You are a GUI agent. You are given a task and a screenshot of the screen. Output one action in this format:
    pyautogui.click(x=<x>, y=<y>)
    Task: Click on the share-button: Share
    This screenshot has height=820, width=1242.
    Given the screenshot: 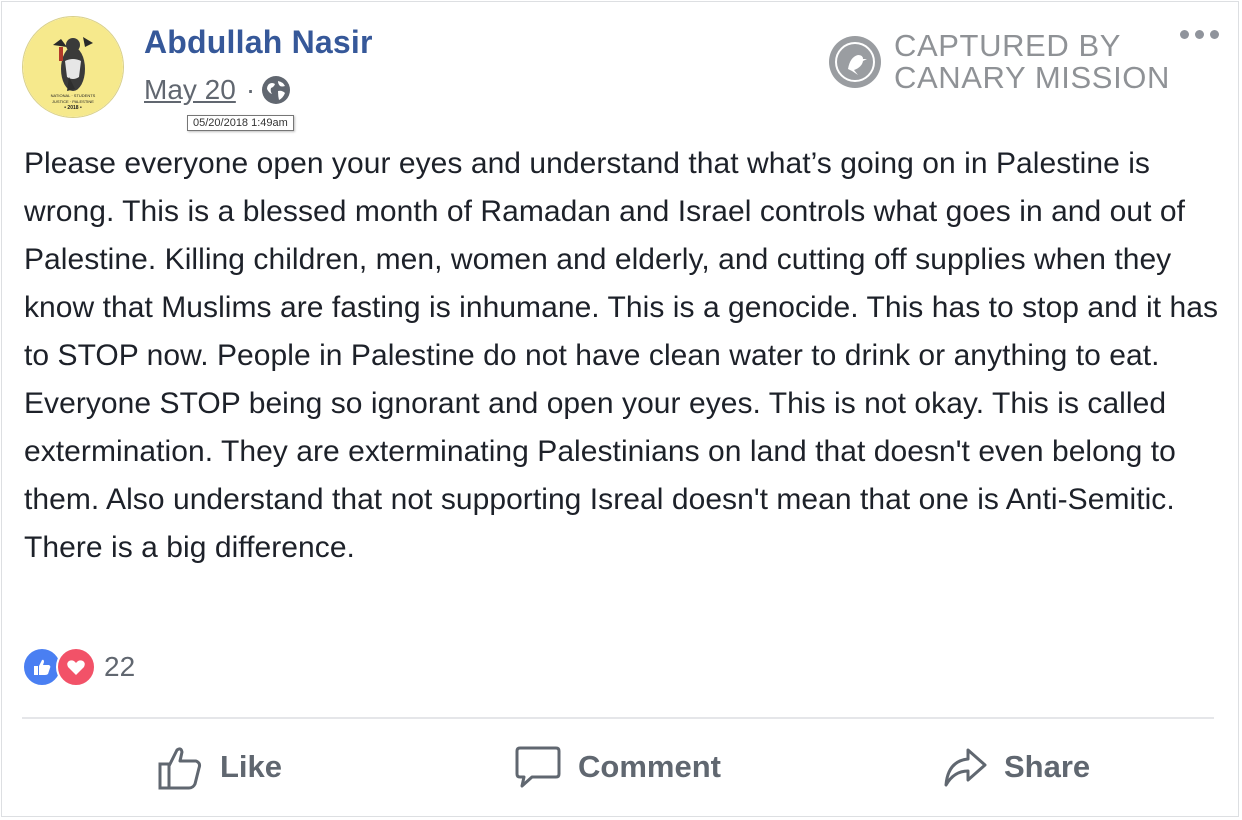 What is the action you would take?
    pyautogui.click(x=1016, y=767)
    